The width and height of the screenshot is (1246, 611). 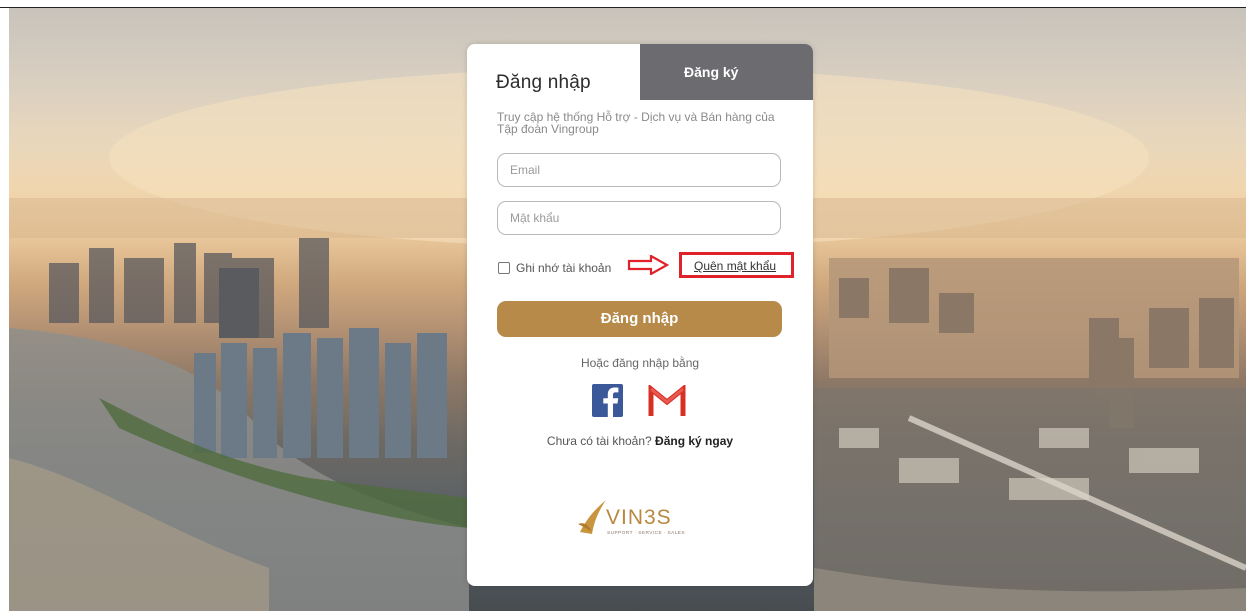 I want to click on facebook-icon, so click(x=607, y=400).